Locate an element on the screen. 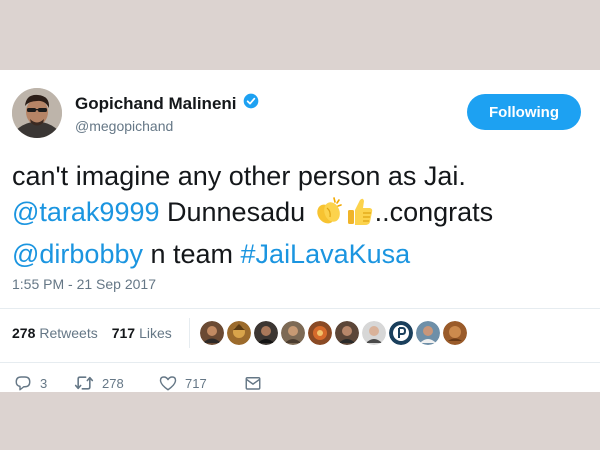 This screenshot has width=600, height=450. reply-count: 3 is located at coordinates (44, 383).